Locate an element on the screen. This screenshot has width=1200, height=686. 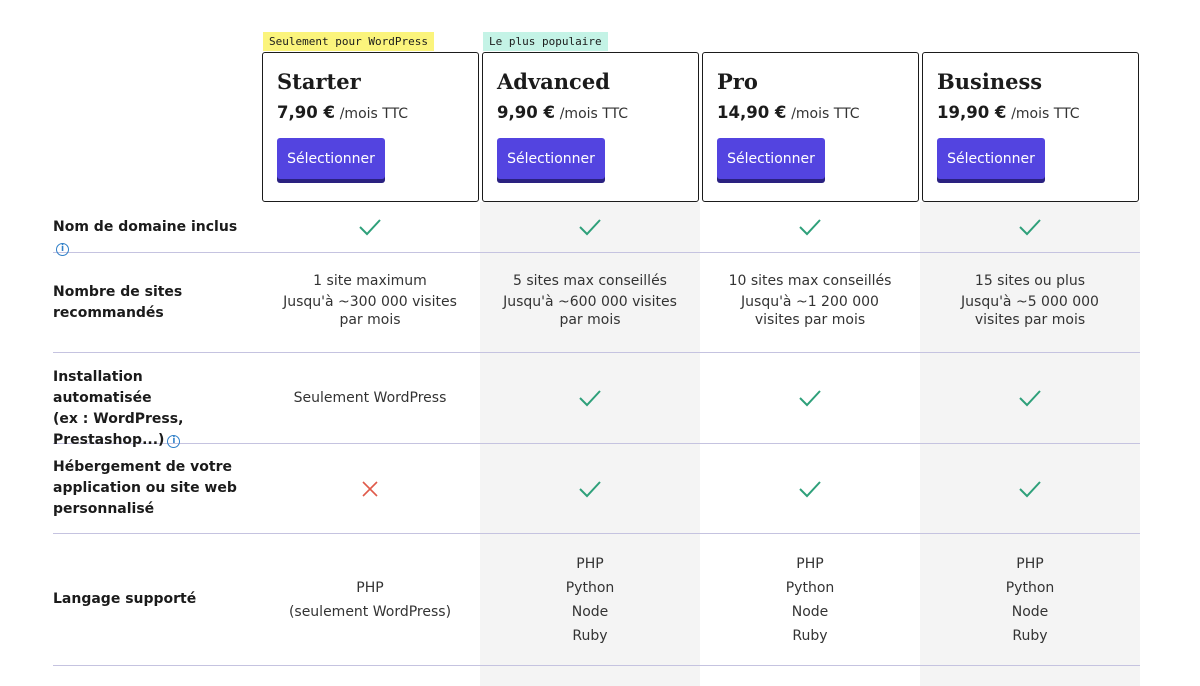
plan-card-pro: Pro 14,90 € /mois TTC Sélectionner is located at coordinates (810, 127).